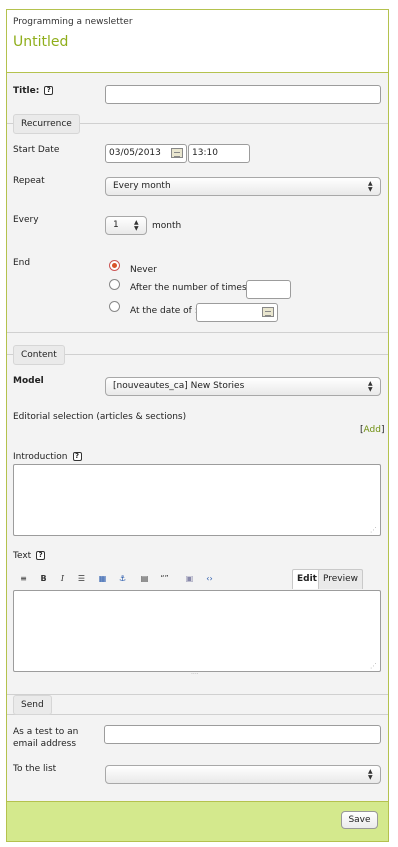  Describe the element at coordinates (197, 500) in the screenshot. I see `intro-textarea: ⋰` at that location.